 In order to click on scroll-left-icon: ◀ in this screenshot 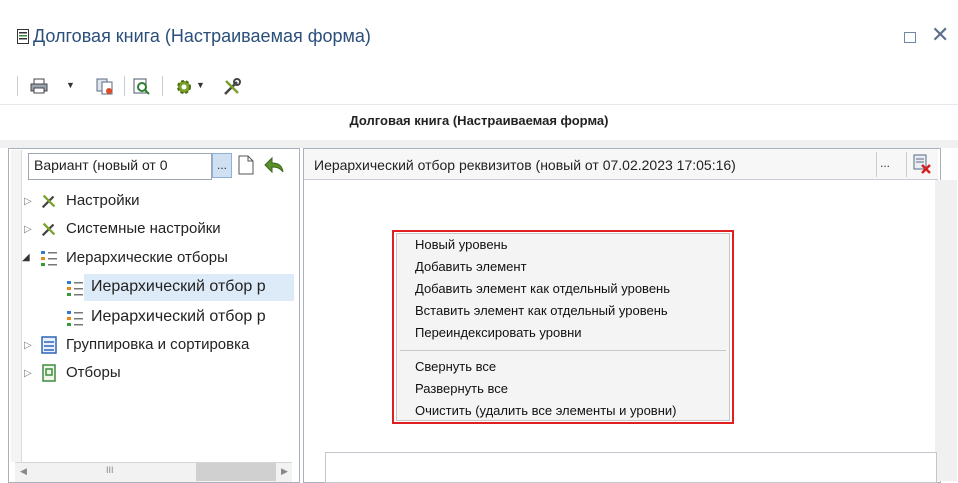, I will do `click(23, 471)`.